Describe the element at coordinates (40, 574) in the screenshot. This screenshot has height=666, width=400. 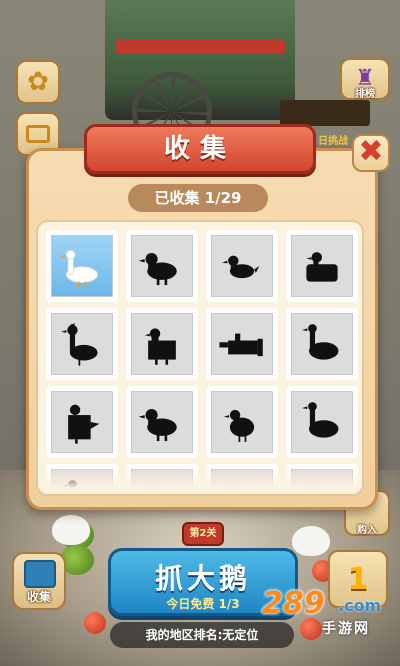
I see `book-icon` at that location.